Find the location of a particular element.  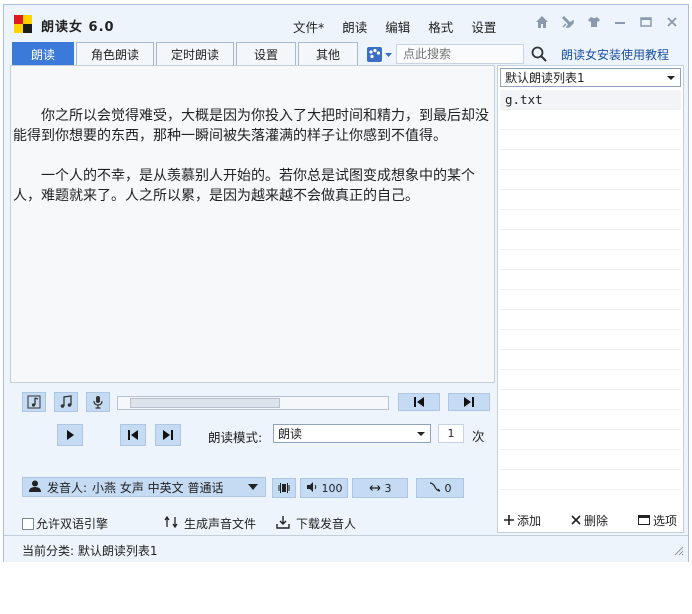

search-icon is located at coordinates (539, 54).